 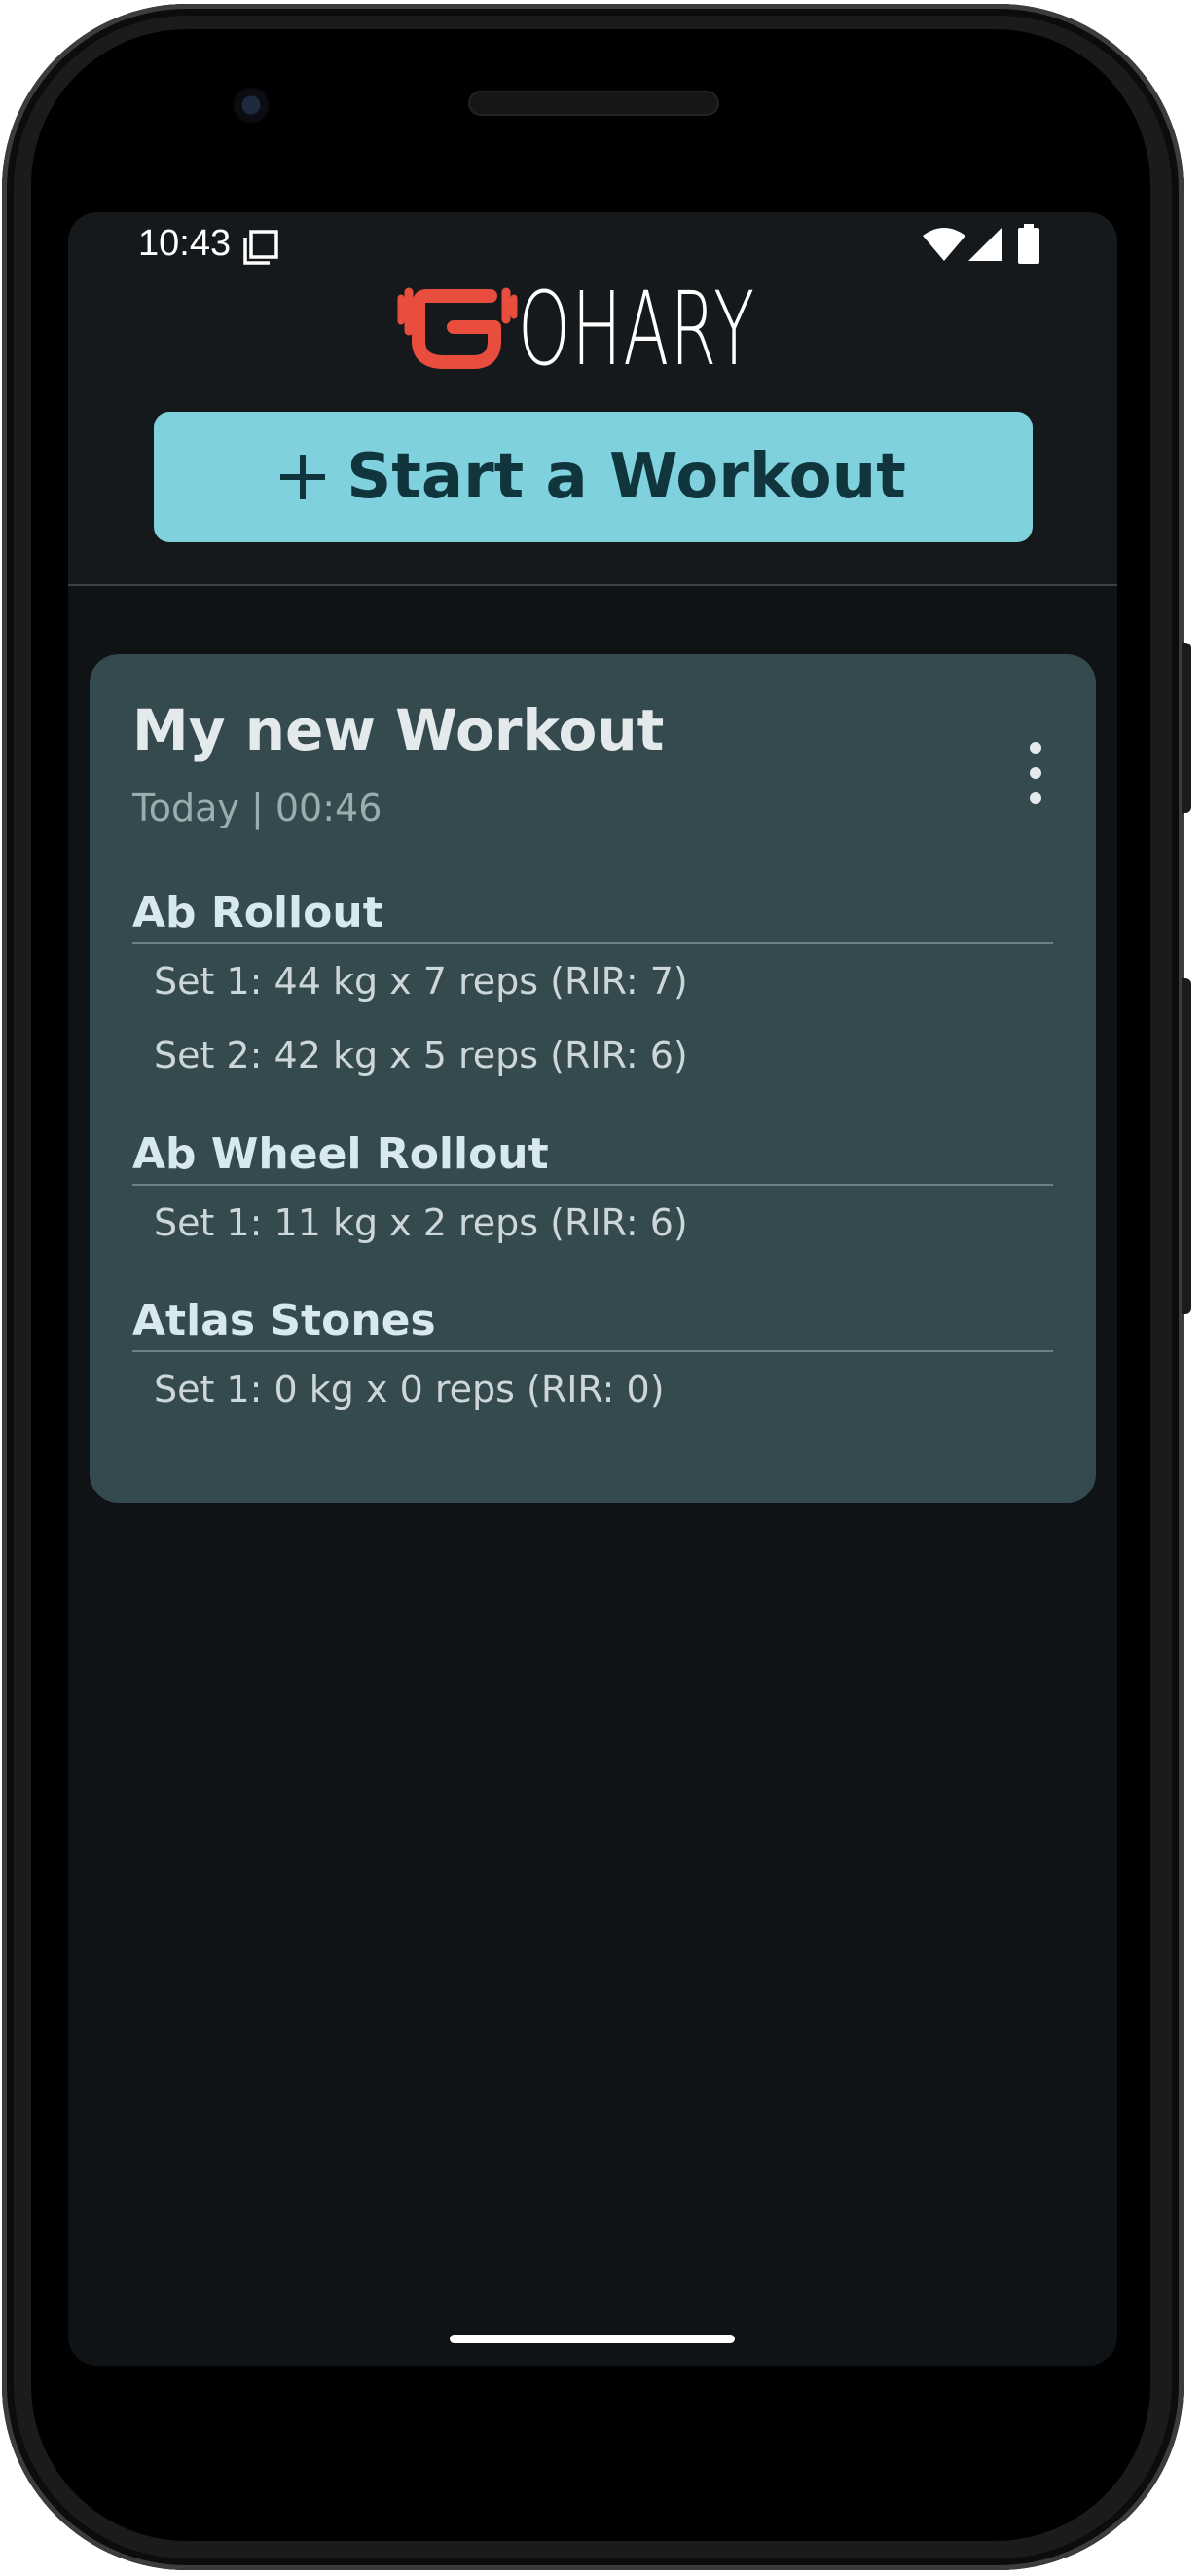 What do you see at coordinates (985, 244) in the screenshot?
I see `signal-icon` at bounding box center [985, 244].